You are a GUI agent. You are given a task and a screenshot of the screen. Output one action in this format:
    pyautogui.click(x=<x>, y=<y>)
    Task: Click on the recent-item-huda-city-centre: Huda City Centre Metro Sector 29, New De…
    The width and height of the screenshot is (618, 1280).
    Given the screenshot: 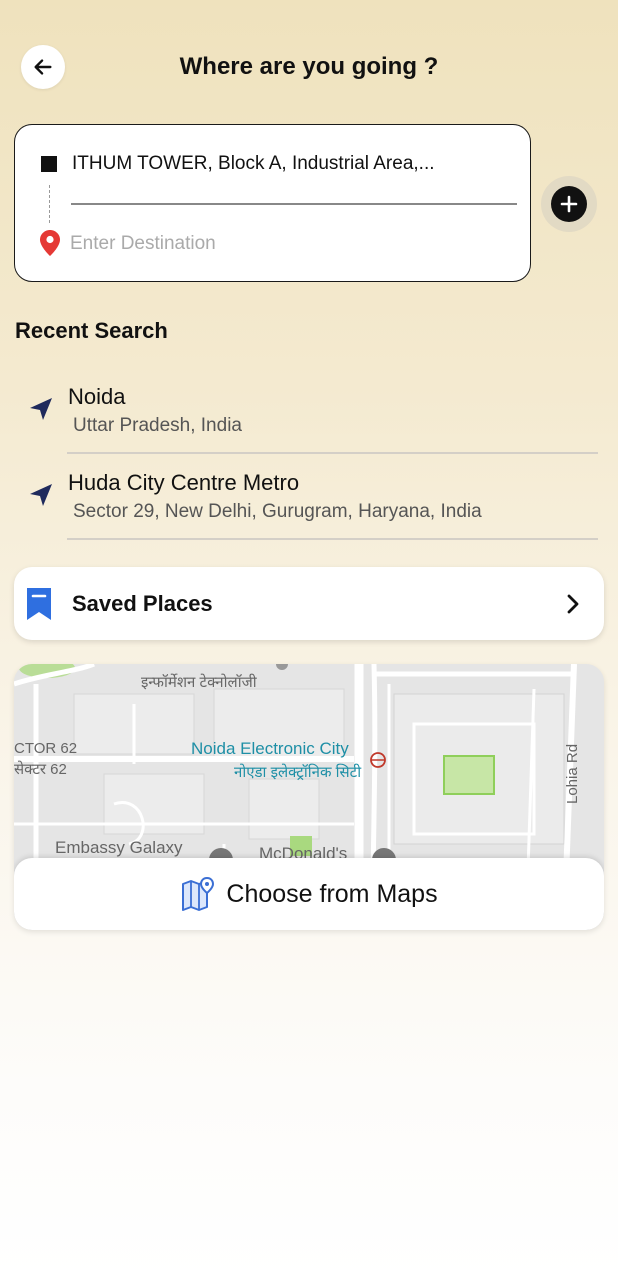 What is the action you would take?
    pyautogui.click(x=309, y=501)
    